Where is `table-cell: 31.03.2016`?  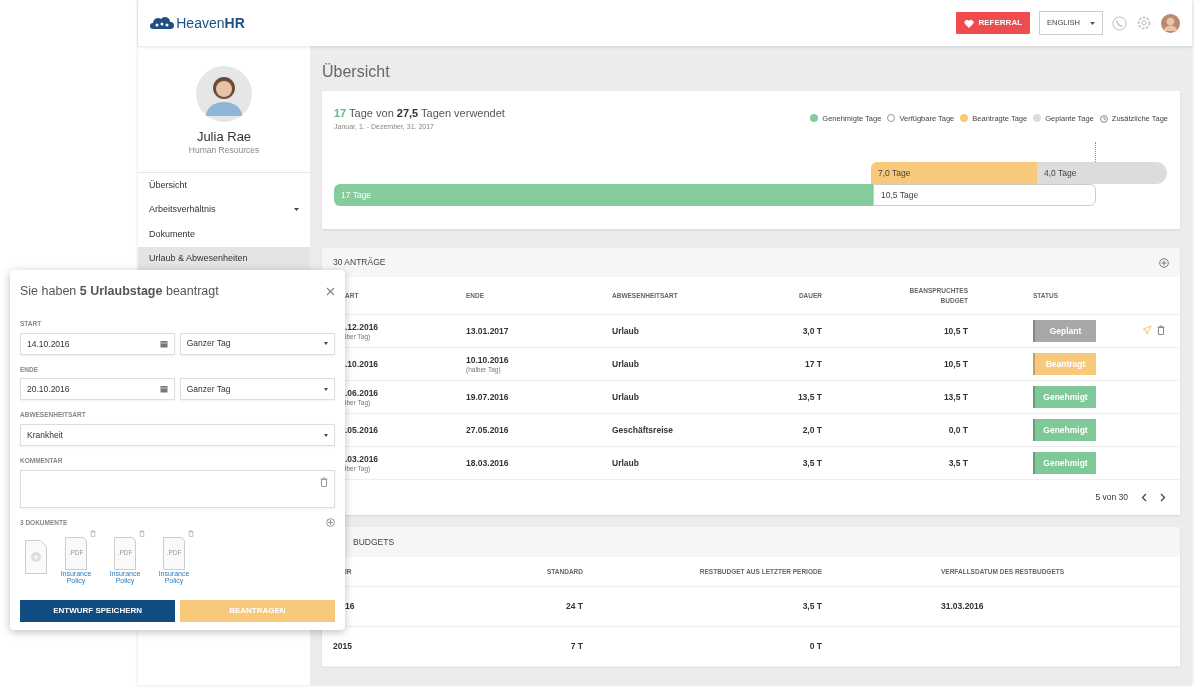 table-cell: 31.03.2016 is located at coordinates (962, 606).